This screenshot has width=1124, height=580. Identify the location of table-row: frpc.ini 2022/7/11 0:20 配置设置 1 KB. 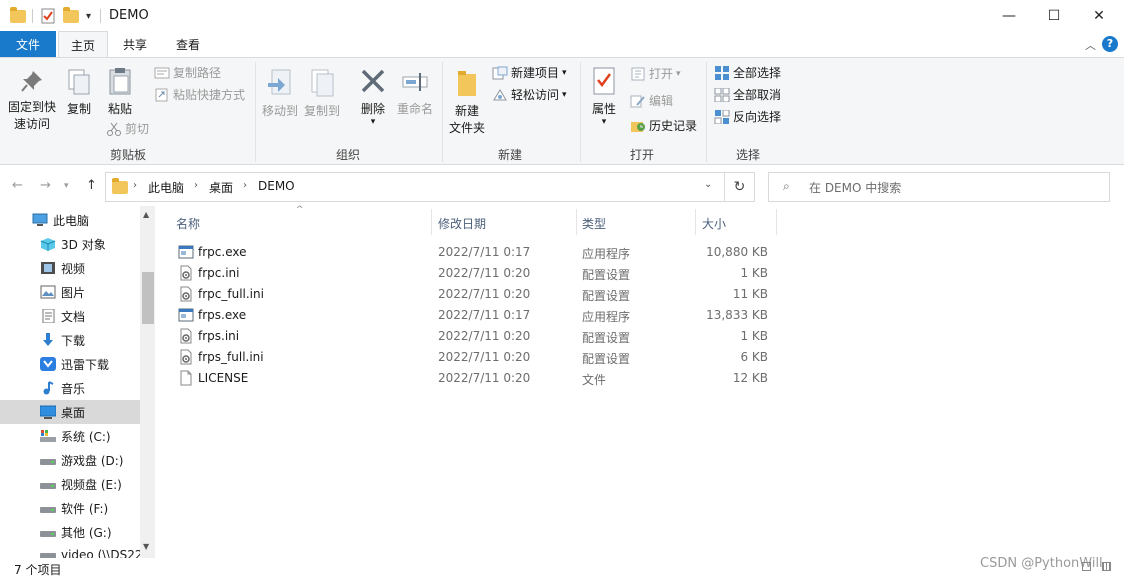
(474, 273).